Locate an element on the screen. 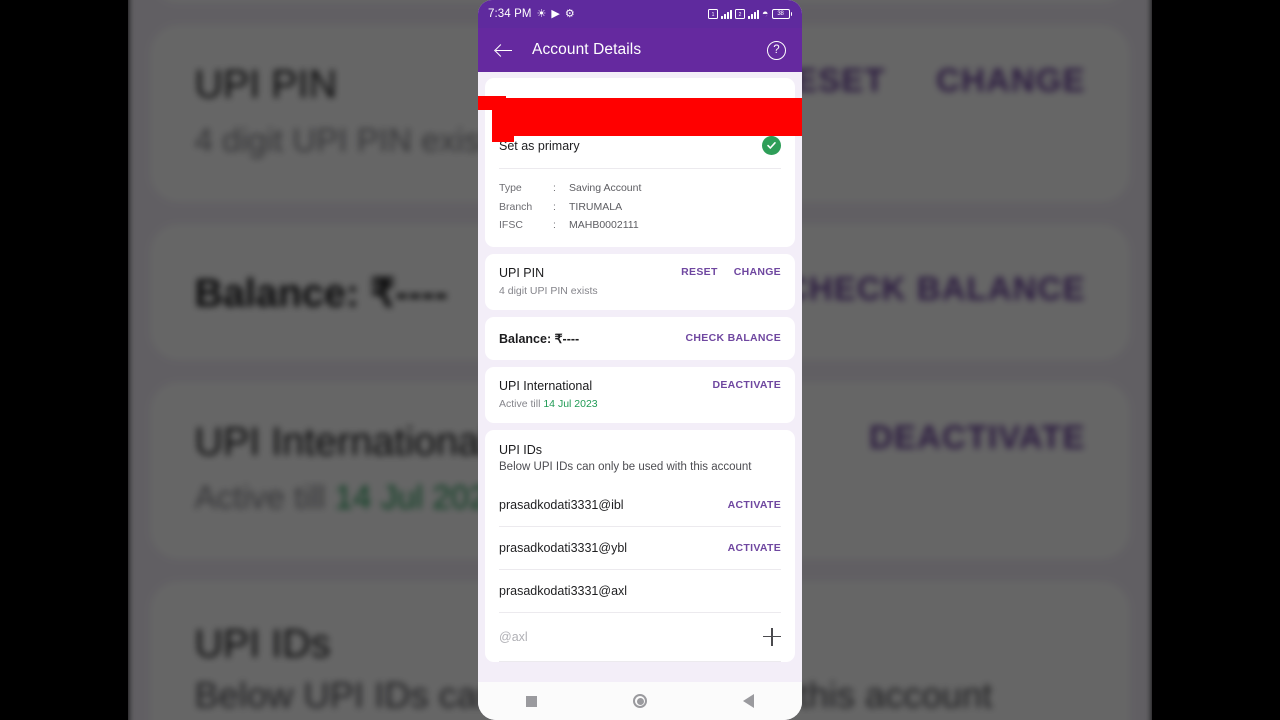  account-info-key: Branch is located at coordinates (516, 206).